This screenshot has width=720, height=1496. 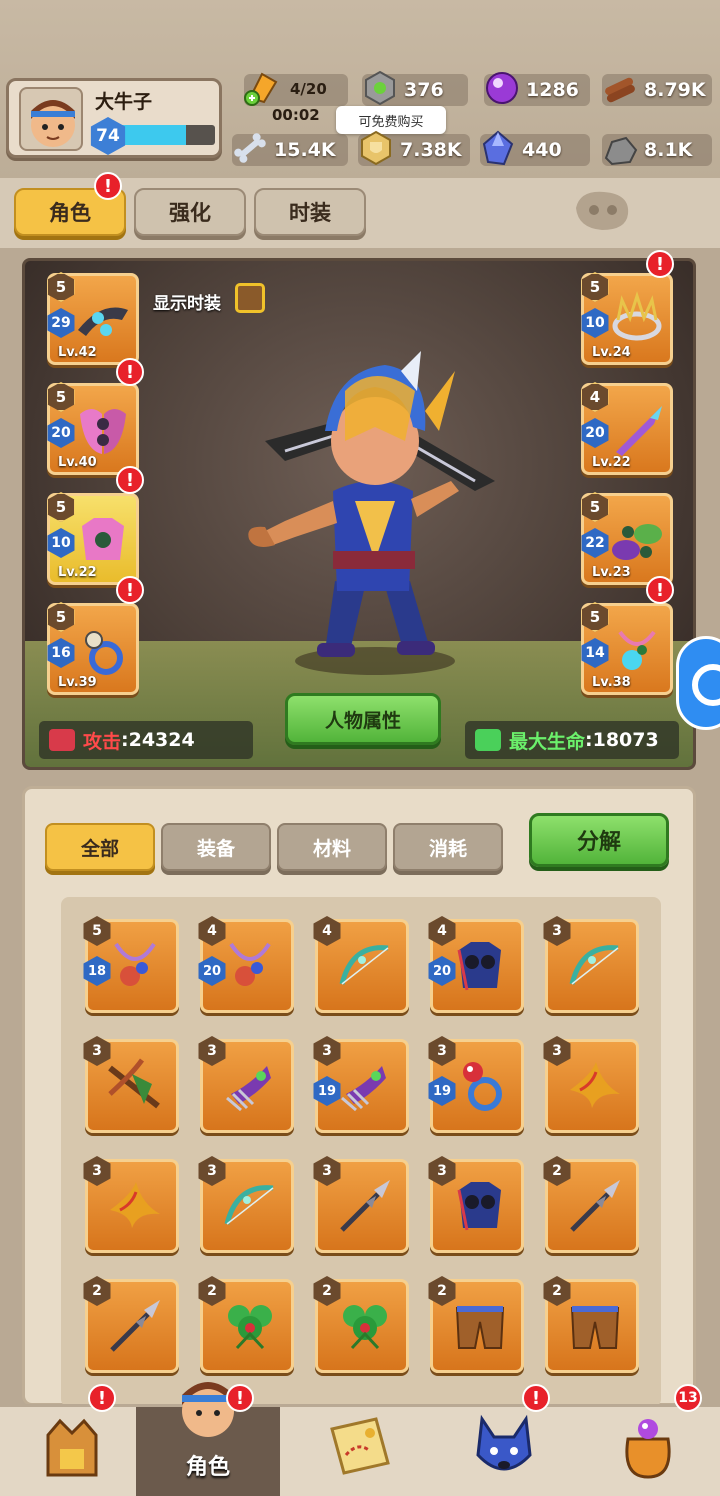 What do you see at coordinates (308, 89) in the screenshot?
I see `stamina-count: 4/20` at bounding box center [308, 89].